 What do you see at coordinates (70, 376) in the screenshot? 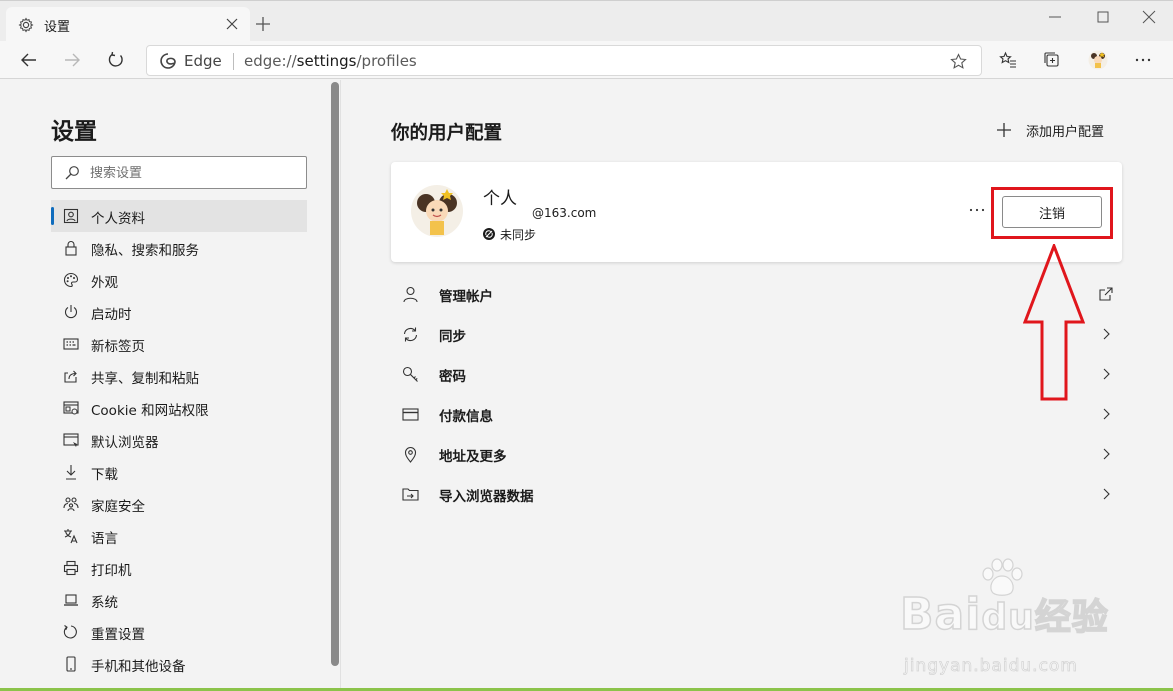
I see `share-icon` at bounding box center [70, 376].